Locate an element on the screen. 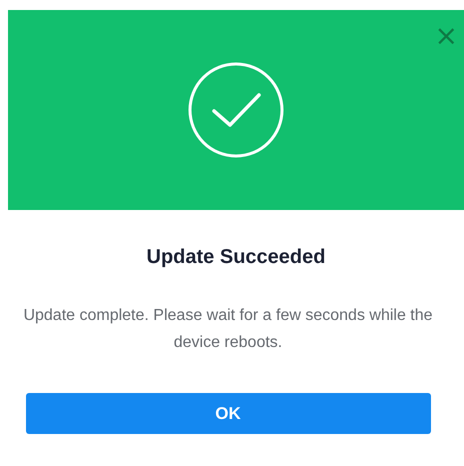 Image resolution: width=464 pixels, height=466 pixels. dialog-title: Update Succeeded is located at coordinates (236, 257).